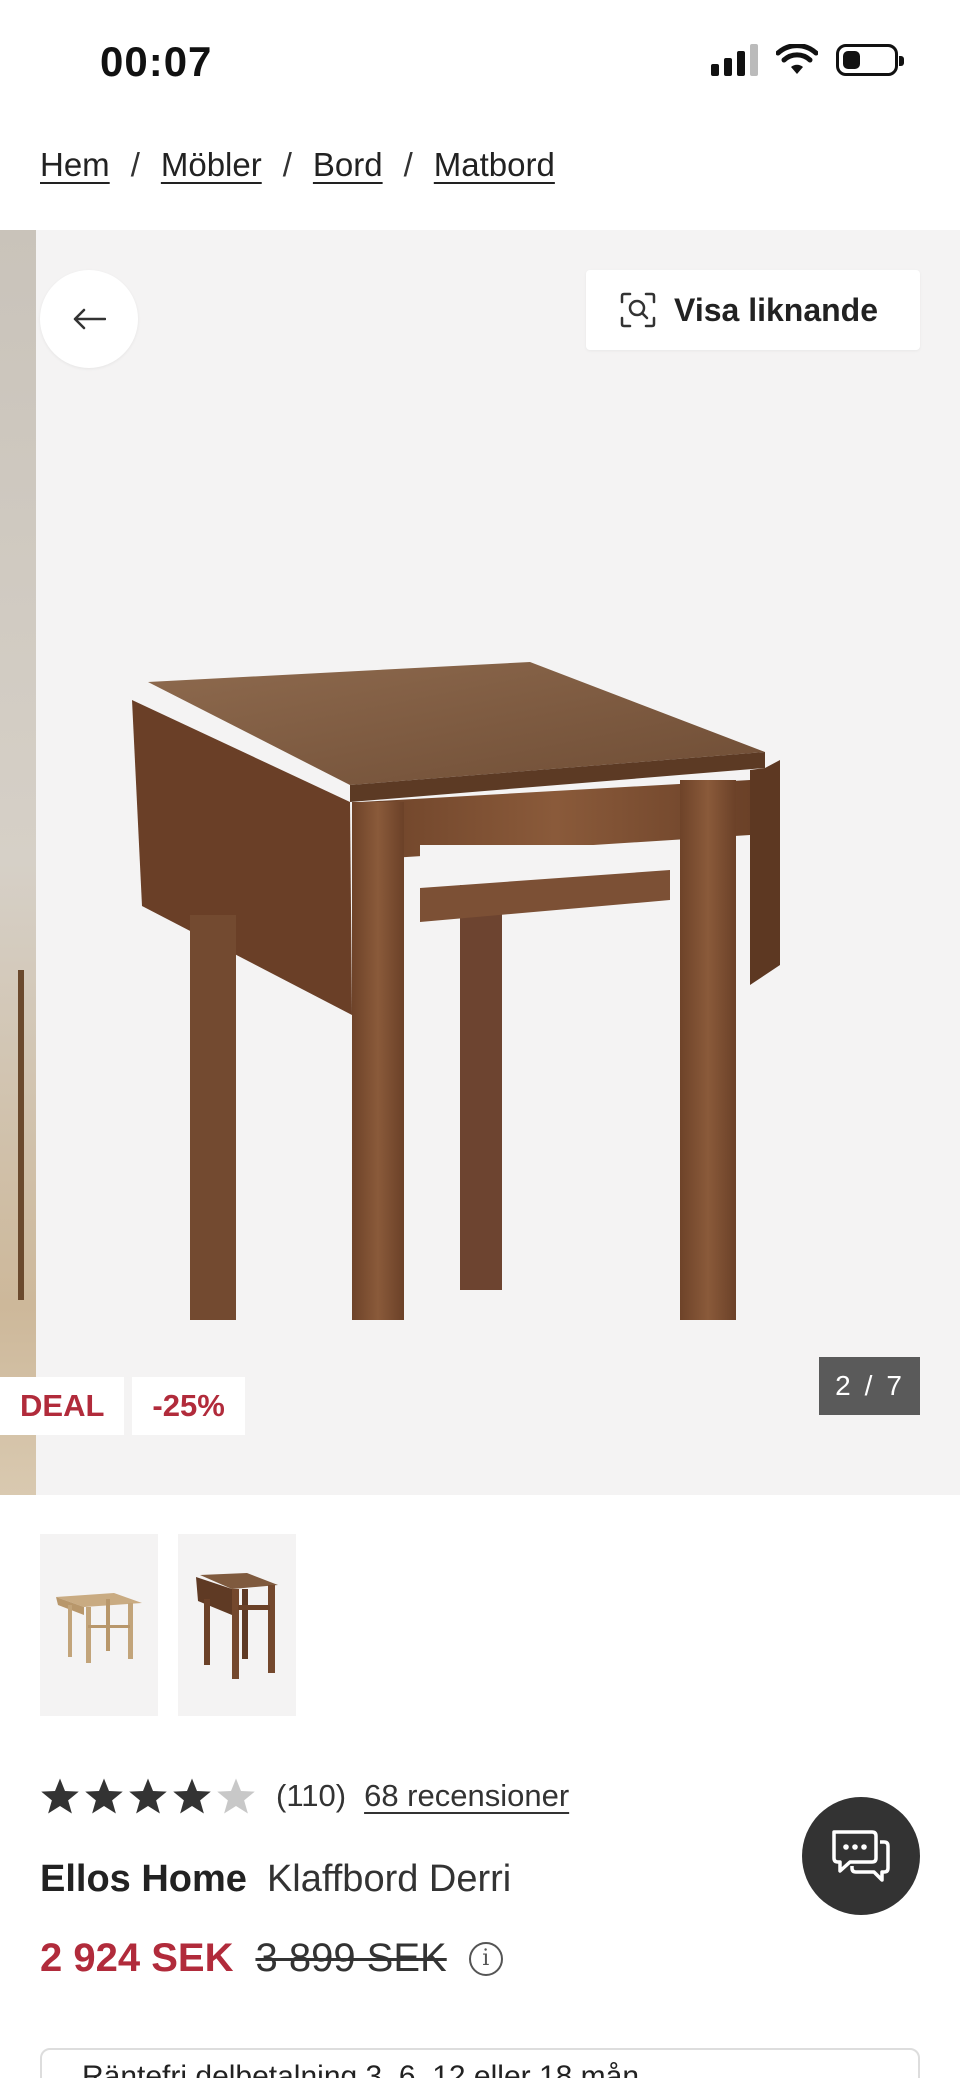 The image size is (960, 2078). What do you see at coordinates (638, 310) in the screenshot?
I see `visual-search-icon` at bounding box center [638, 310].